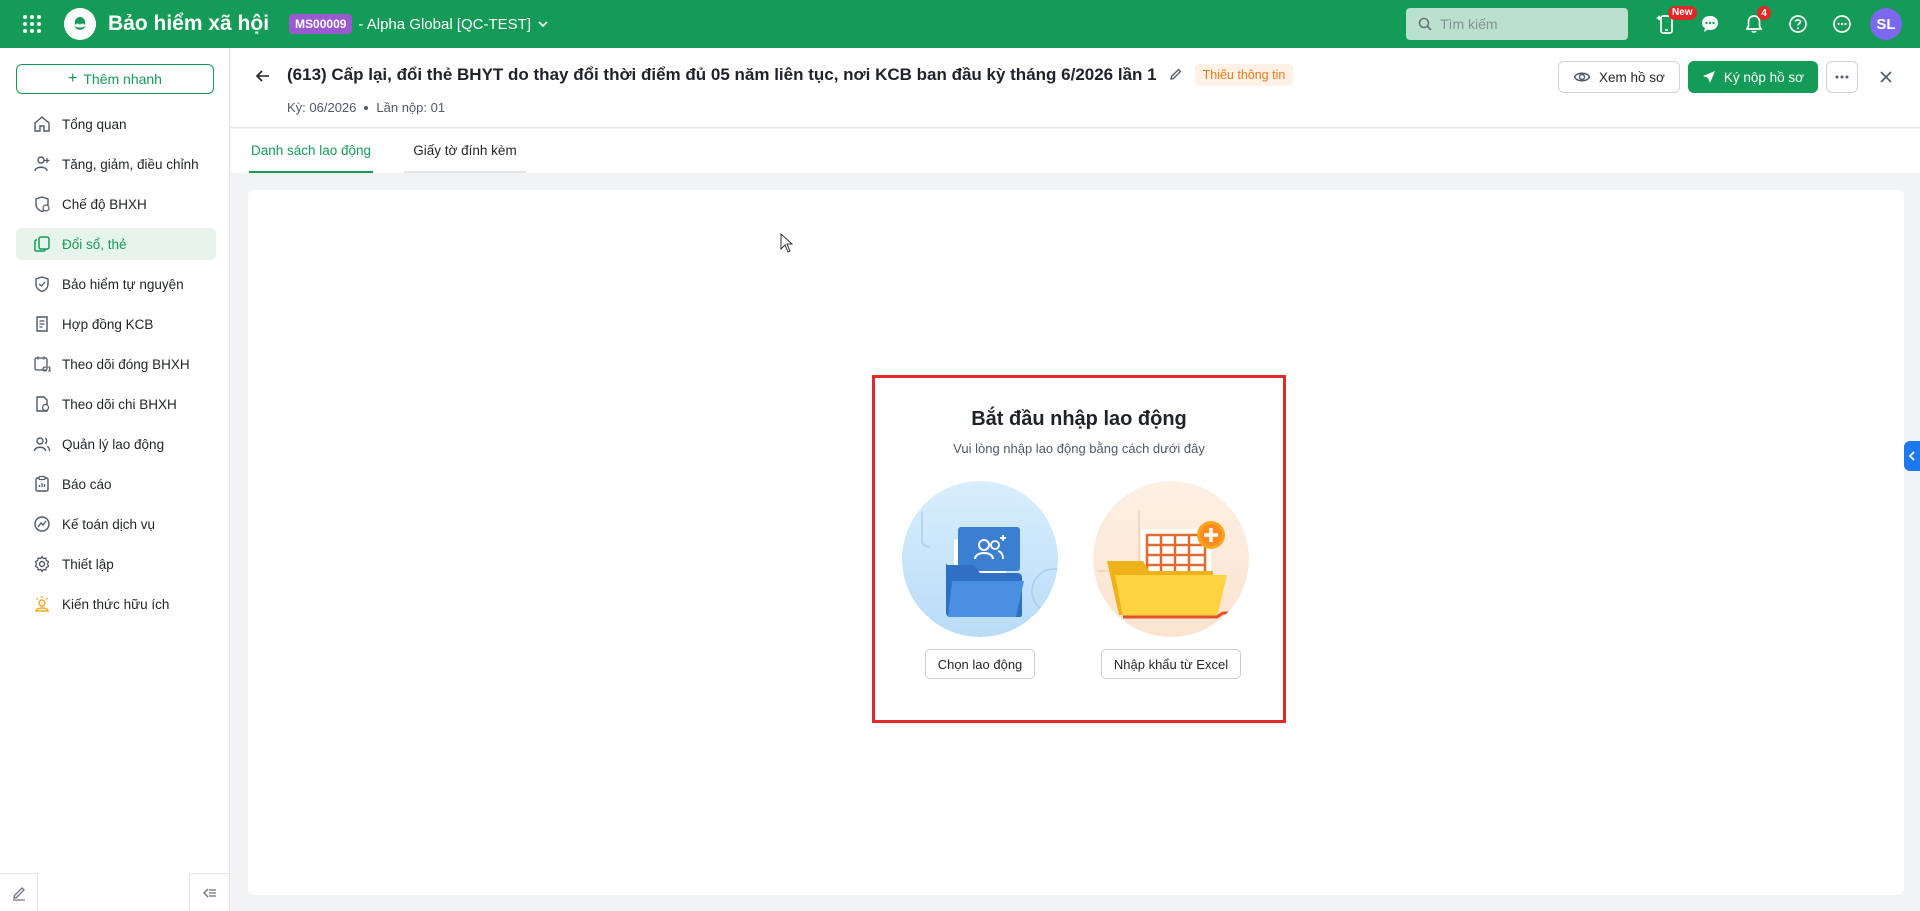  I want to click on app-title: Bảo hiểm xã hội, so click(189, 23).